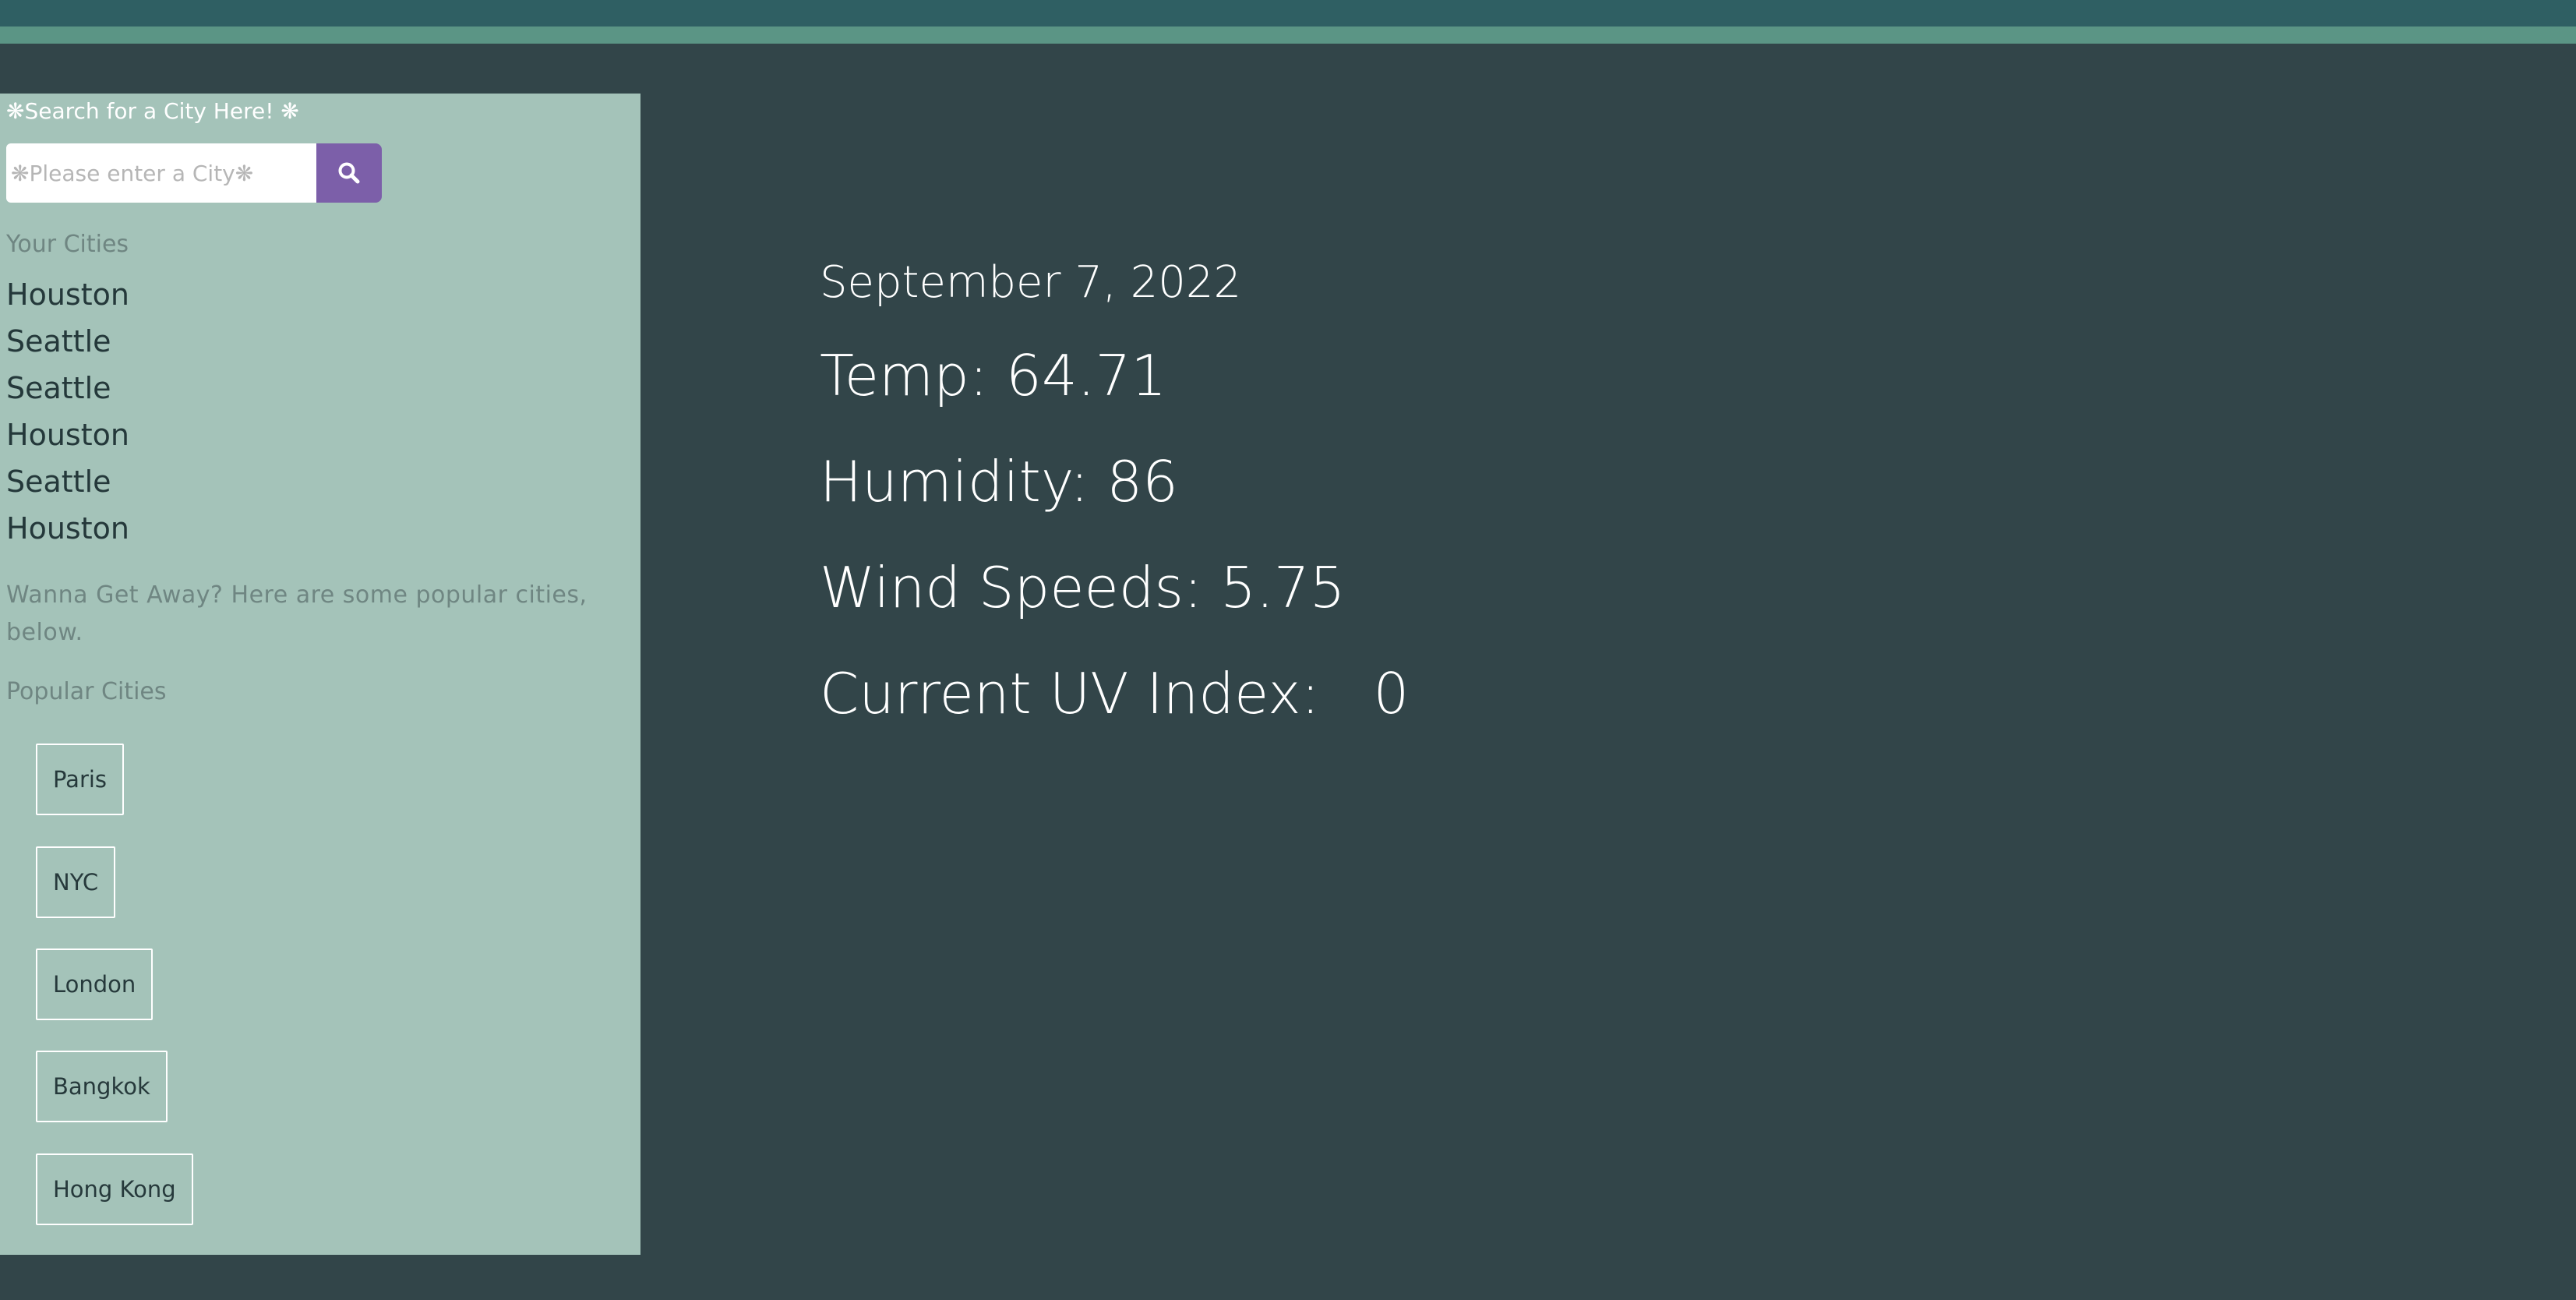 This screenshot has width=2576, height=1300. Describe the element at coordinates (86, 691) in the screenshot. I see `popular-cities-heading: Popular Cities` at that location.